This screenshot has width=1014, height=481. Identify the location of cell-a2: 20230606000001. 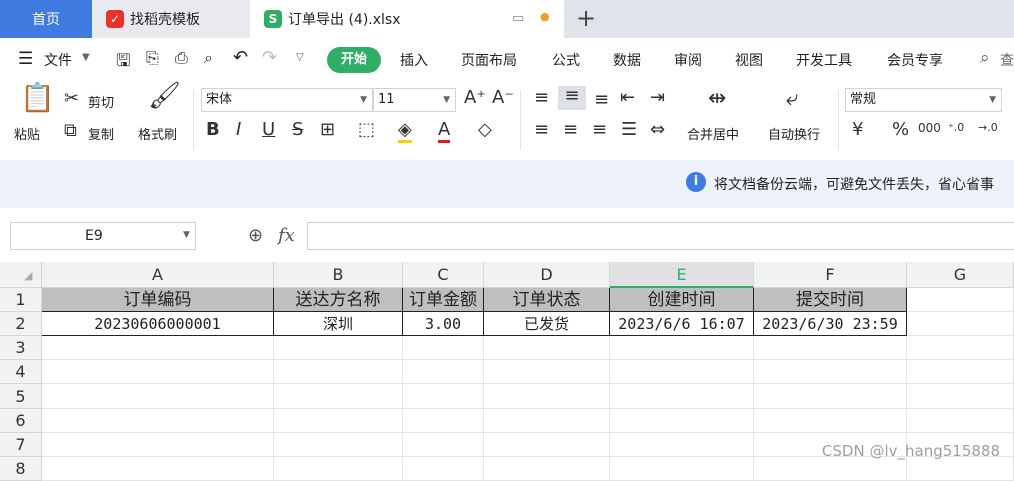
(158, 324).